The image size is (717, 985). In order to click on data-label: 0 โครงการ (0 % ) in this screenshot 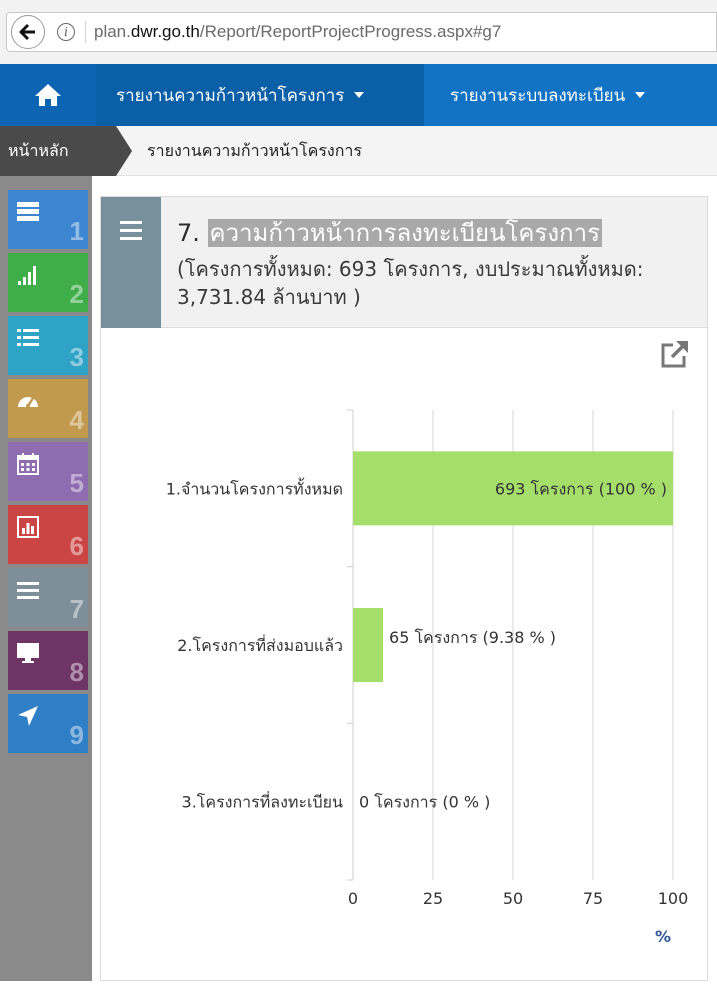, I will do `click(424, 802)`.